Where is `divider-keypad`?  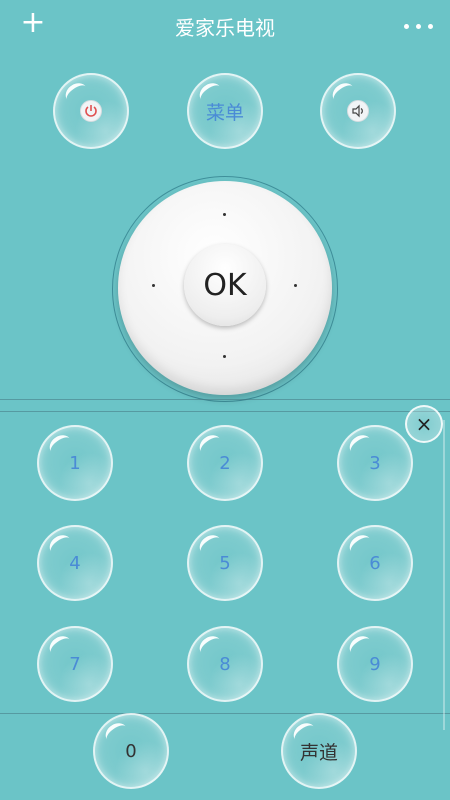 divider-keypad is located at coordinates (225, 411).